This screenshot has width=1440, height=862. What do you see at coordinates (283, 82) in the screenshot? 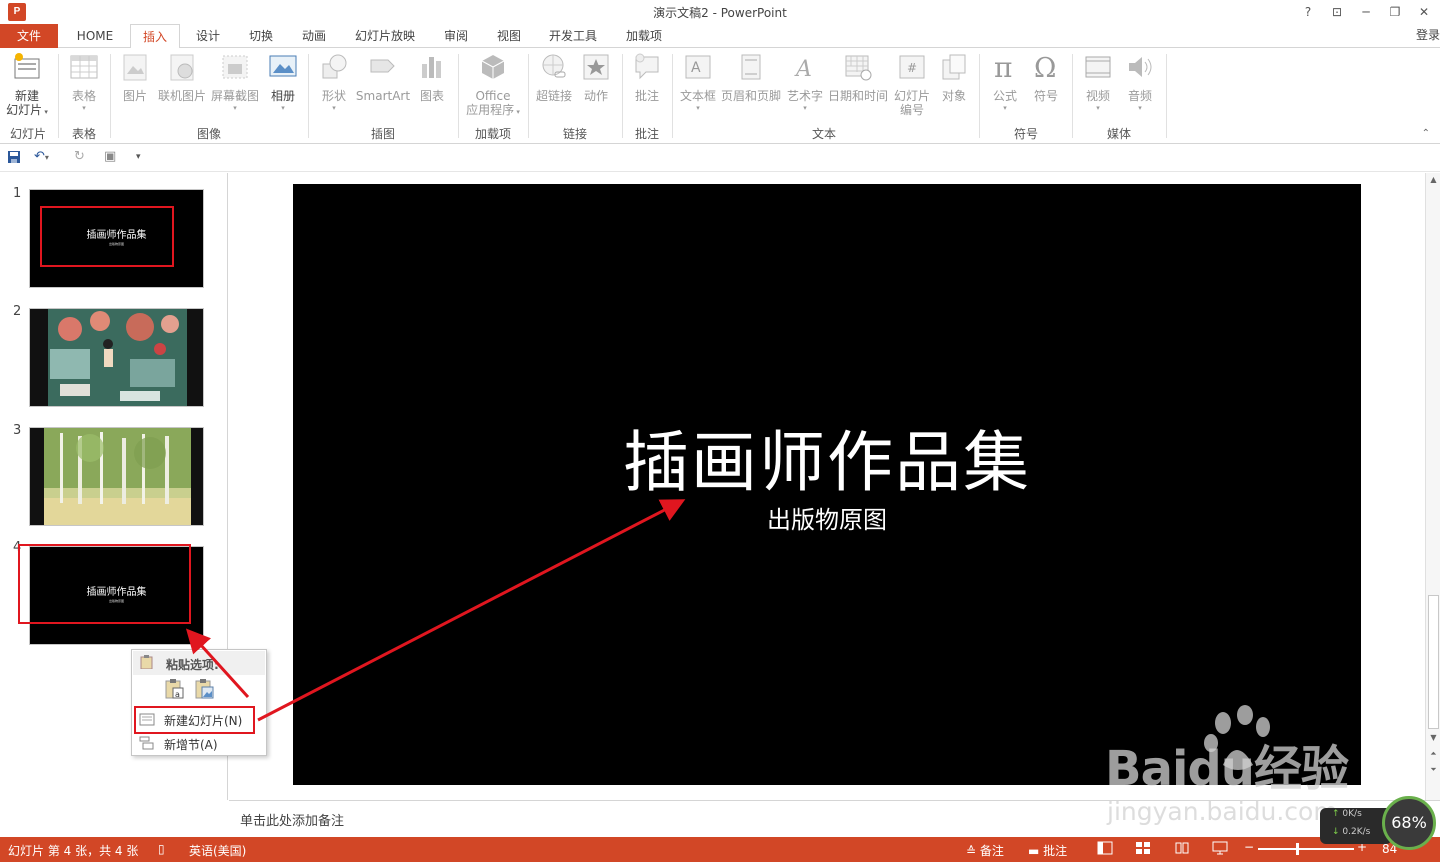
I see `photo-album-button: 相册 ▾` at bounding box center [283, 82].